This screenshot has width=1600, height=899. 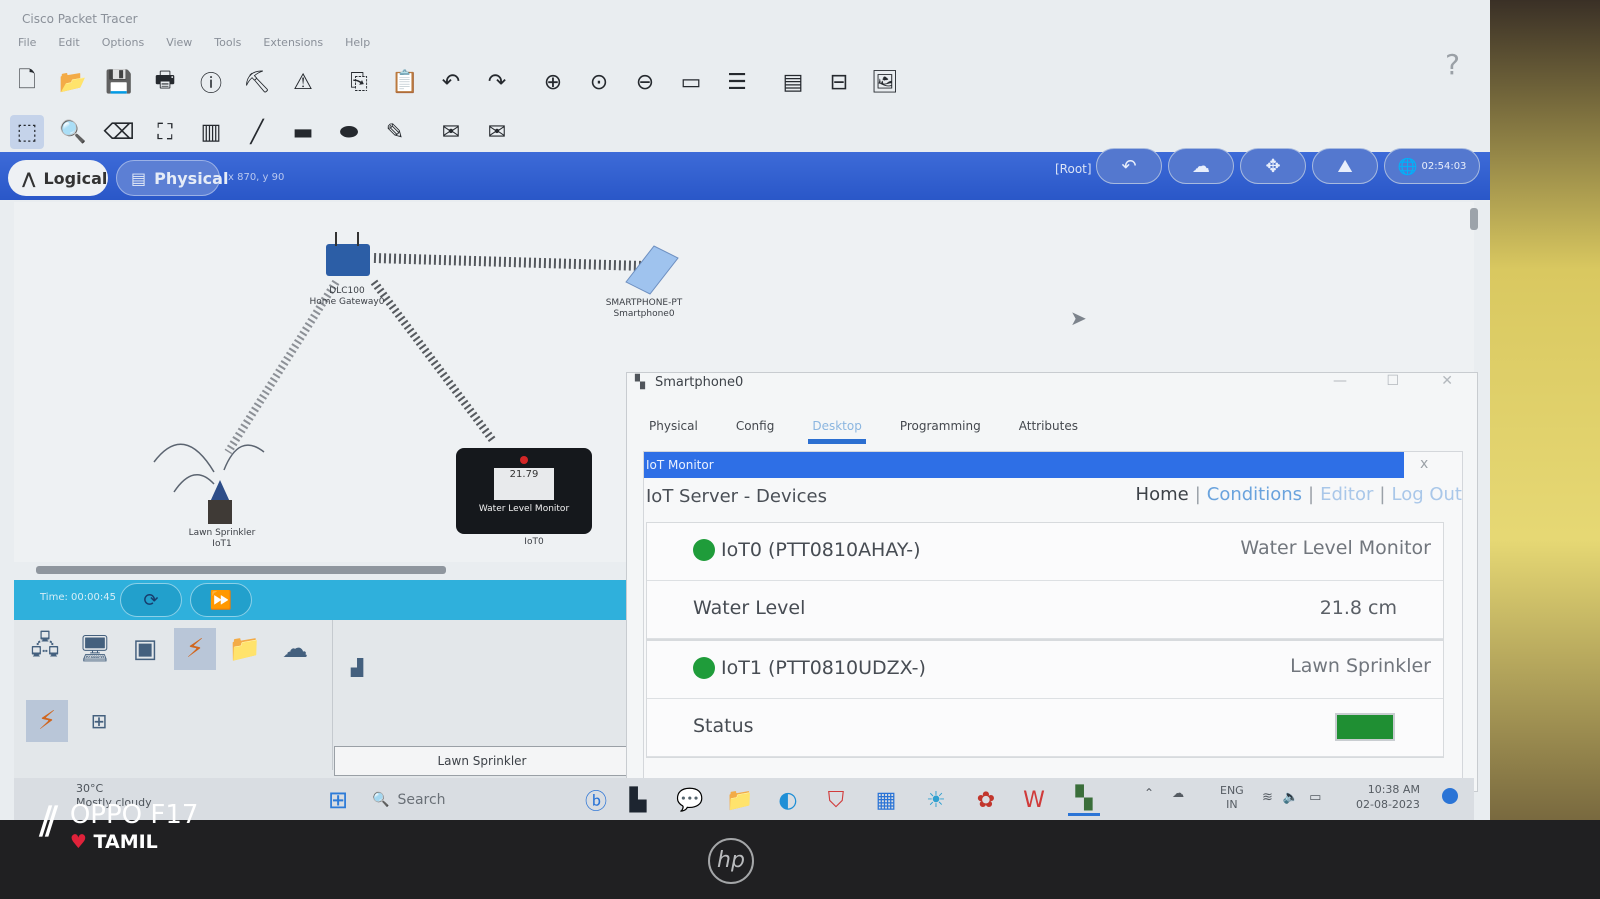 I want to click on minimize-icon: —, so click(x=1340, y=381).